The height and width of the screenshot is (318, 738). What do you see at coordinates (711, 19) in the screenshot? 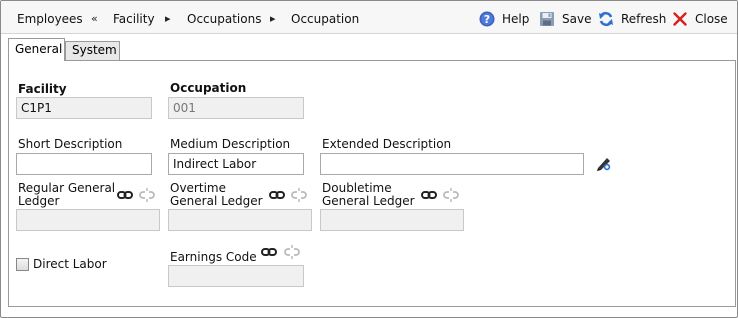
I see `close-label: Close` at bounding box center [711, 19].